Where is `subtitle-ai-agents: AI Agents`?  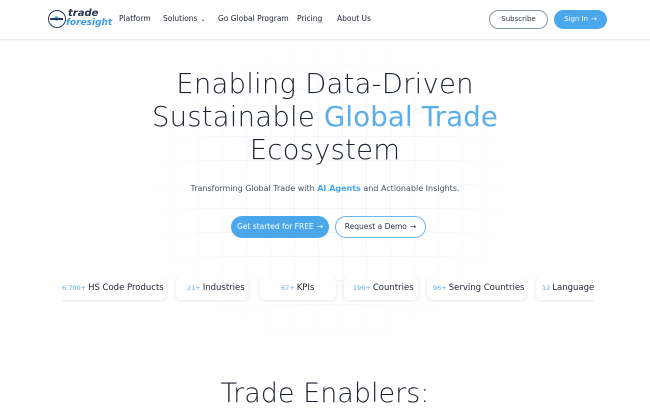 subtitle-ai-agents: AI Agents is located at coordinates (339, 188).